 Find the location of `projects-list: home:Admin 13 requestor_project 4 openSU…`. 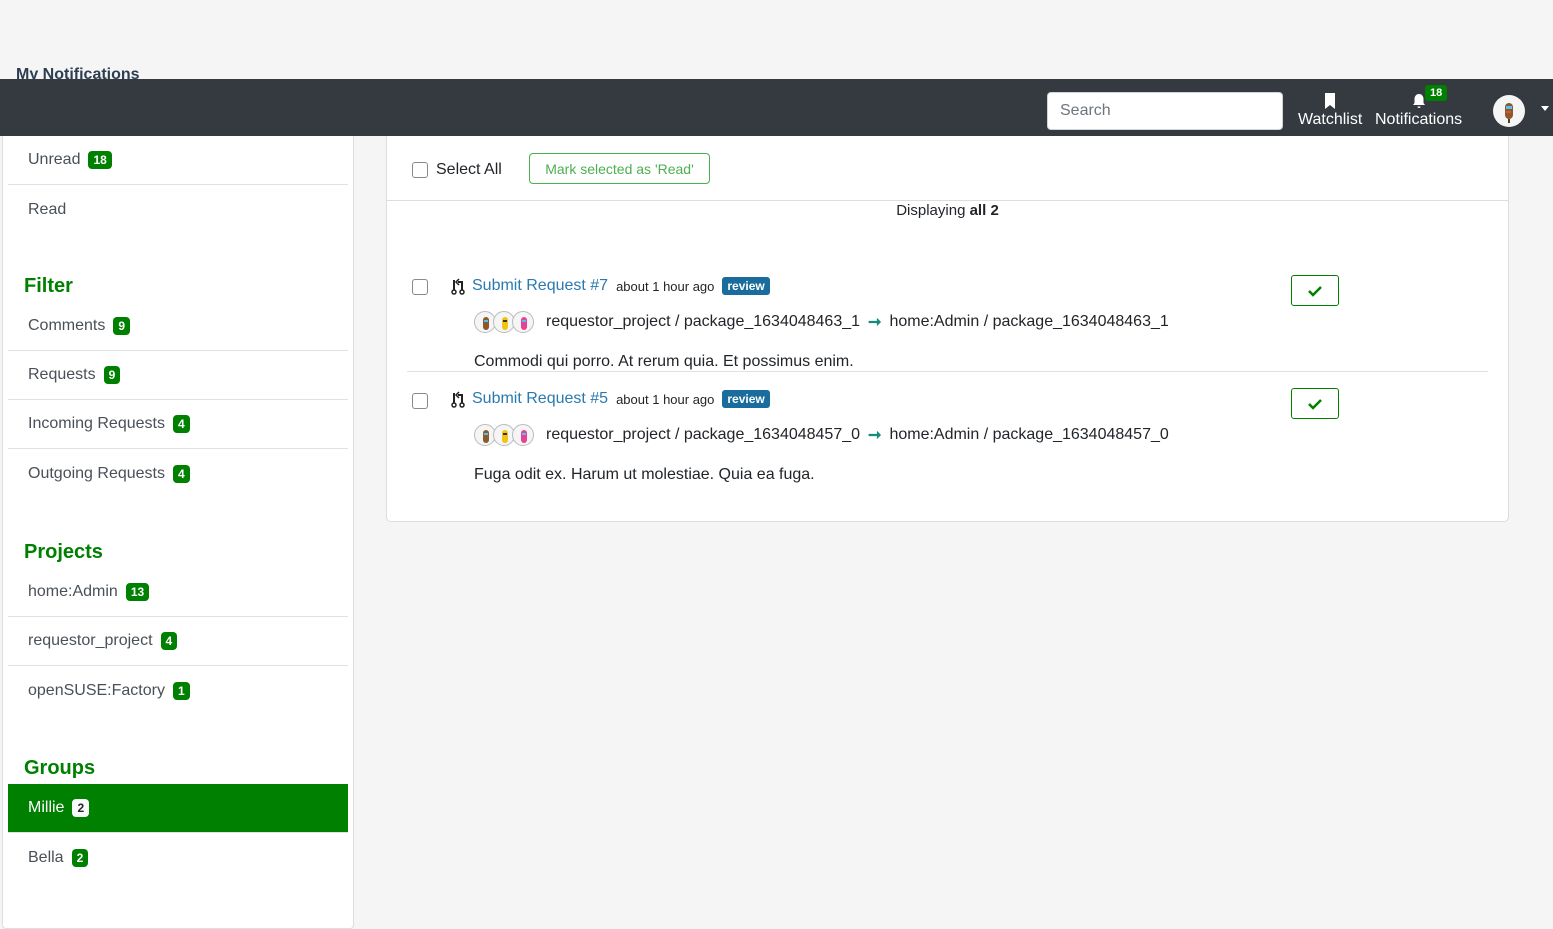

projects-list: home:Admin 13 requestor_project 4 openSU… is located at coordinates (178, 641).